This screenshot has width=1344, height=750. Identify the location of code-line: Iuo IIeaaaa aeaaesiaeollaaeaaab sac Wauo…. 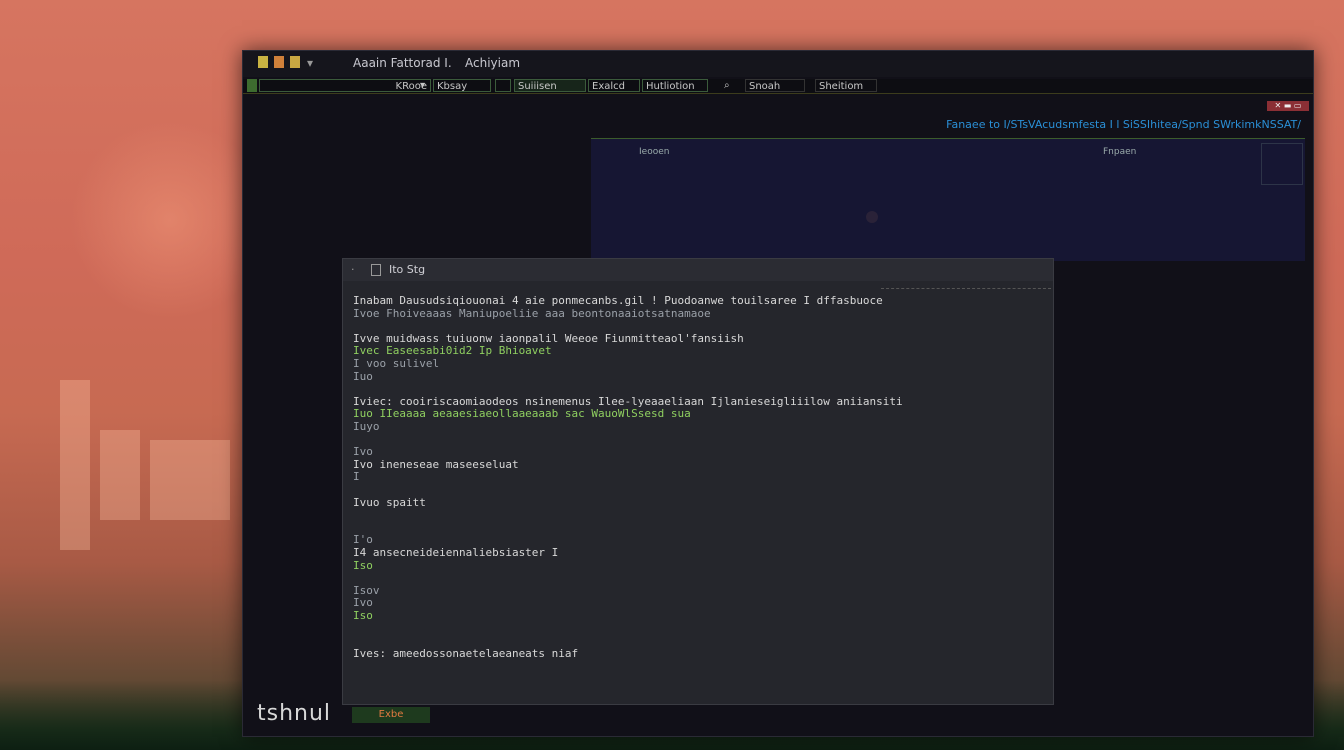
(522, 414).